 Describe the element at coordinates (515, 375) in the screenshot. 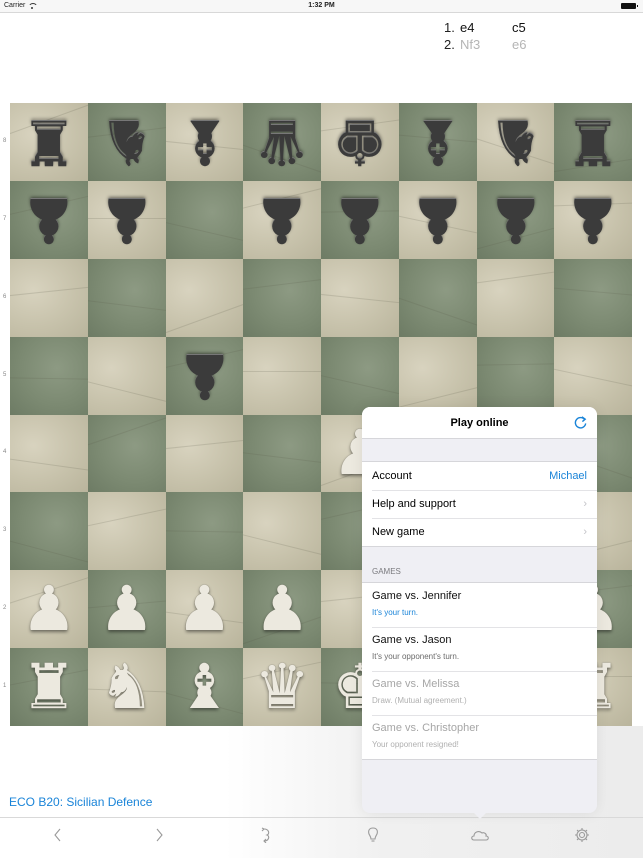

I see `square-g5` at that location.